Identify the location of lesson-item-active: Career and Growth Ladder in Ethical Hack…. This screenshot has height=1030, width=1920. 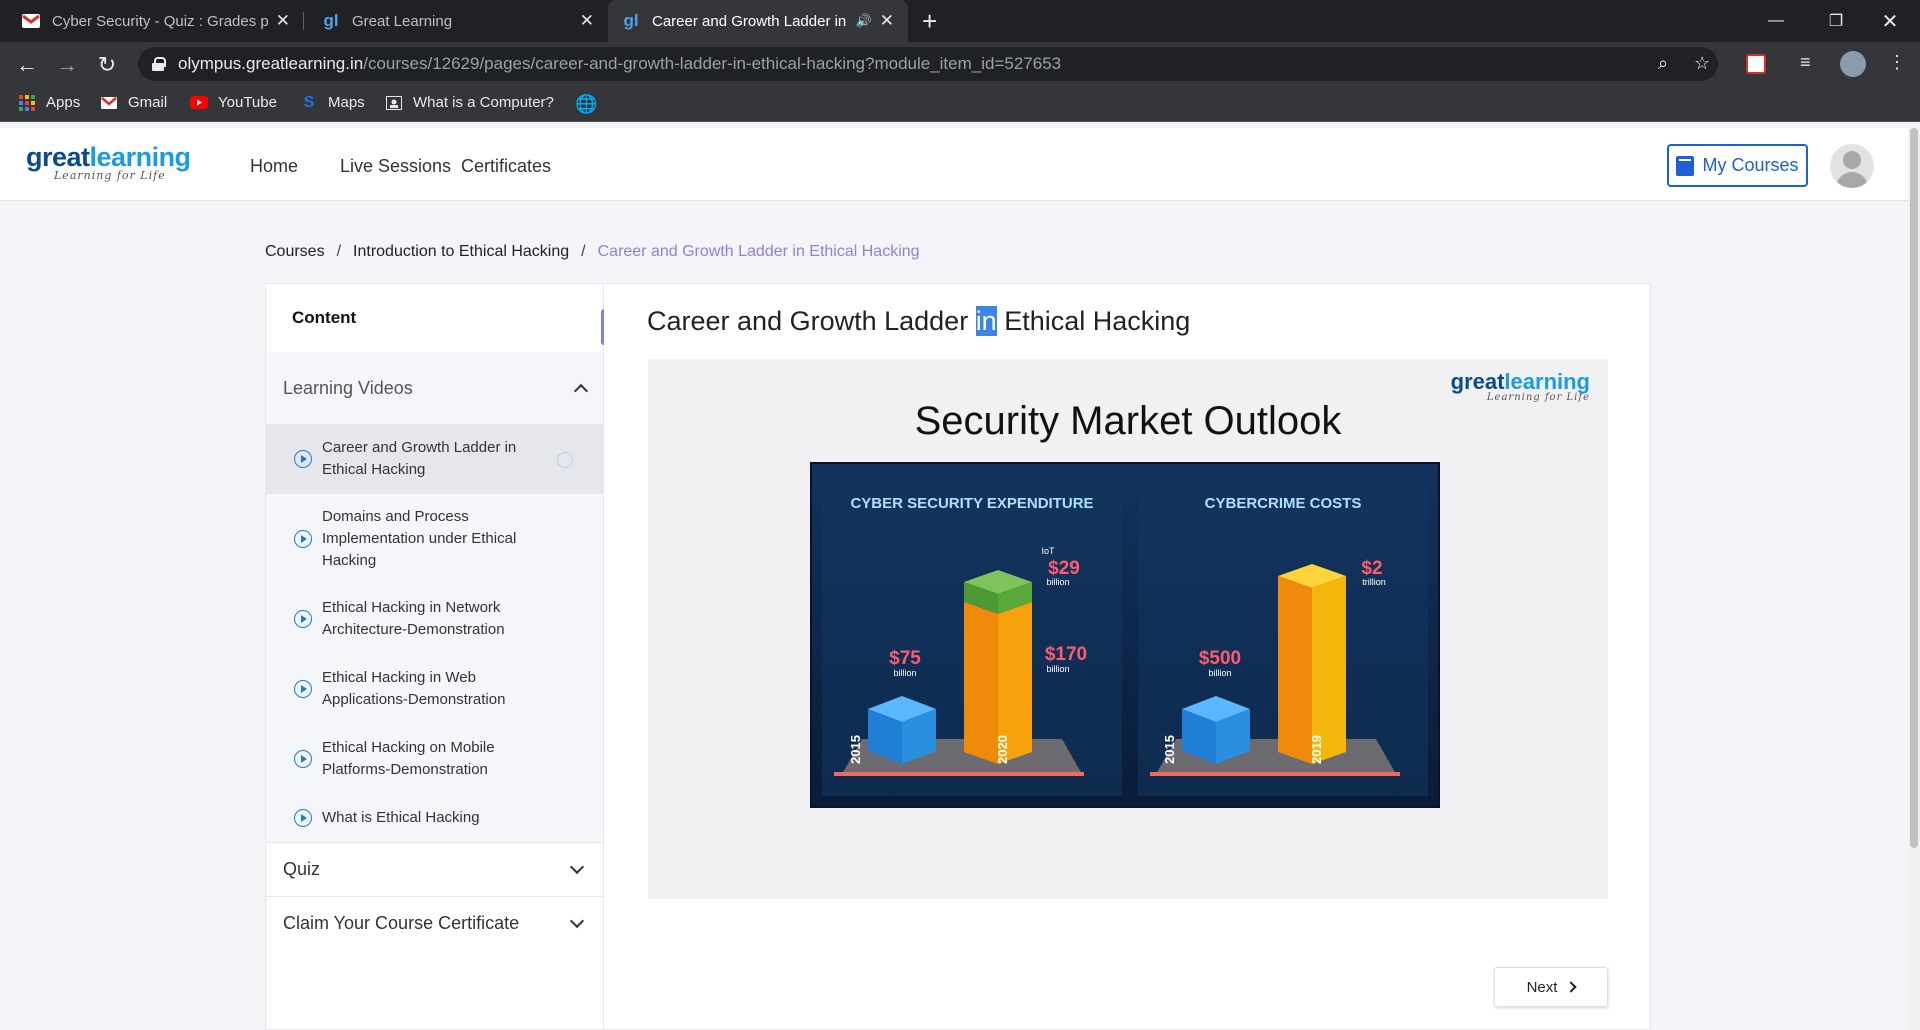
(434, 459).